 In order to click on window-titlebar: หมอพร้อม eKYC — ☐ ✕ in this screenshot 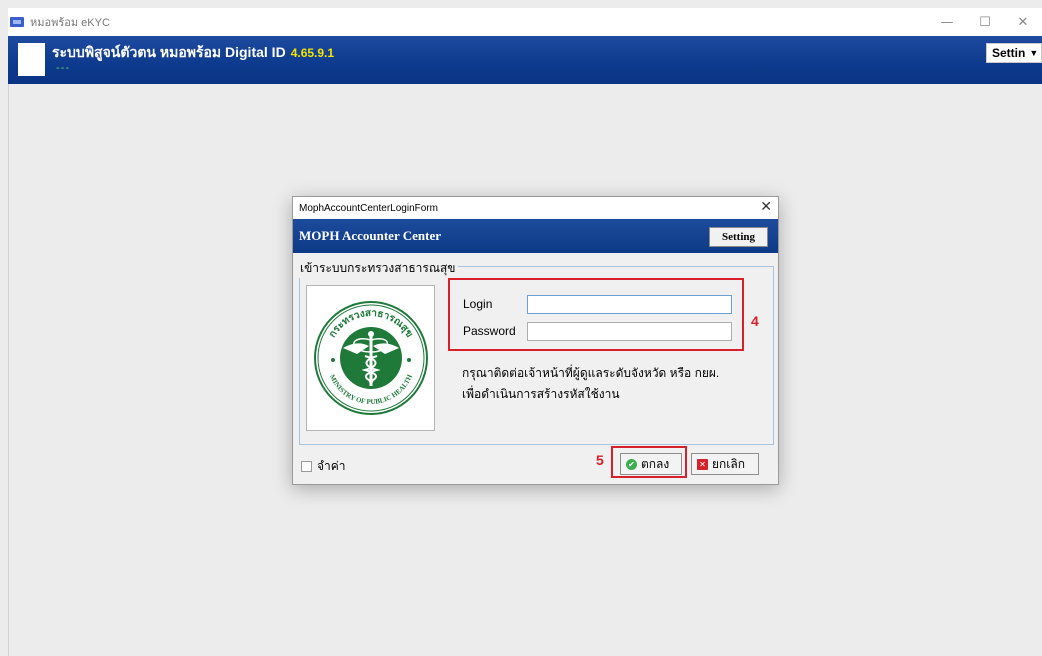, I will do `click(525, 22)`.